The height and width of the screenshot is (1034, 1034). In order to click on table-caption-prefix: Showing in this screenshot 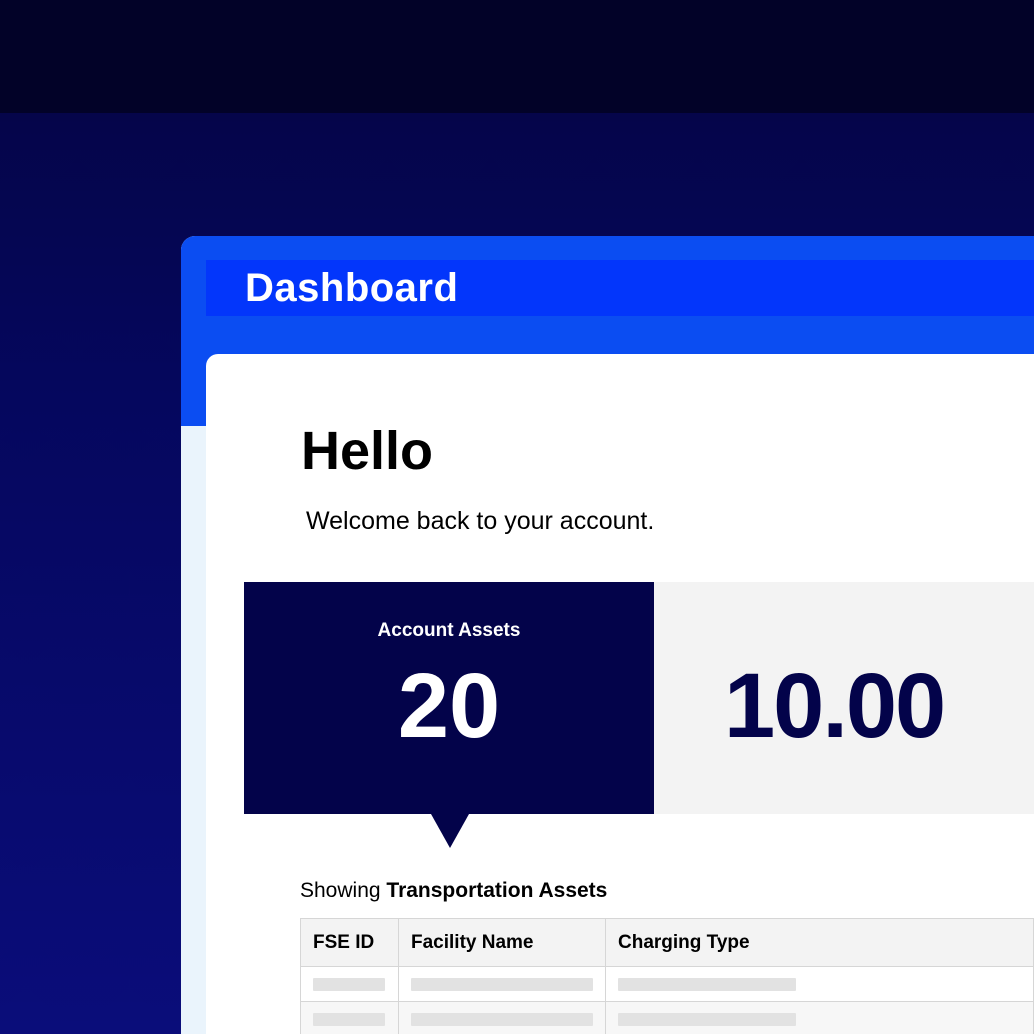, I will do `click(340, 890)`.